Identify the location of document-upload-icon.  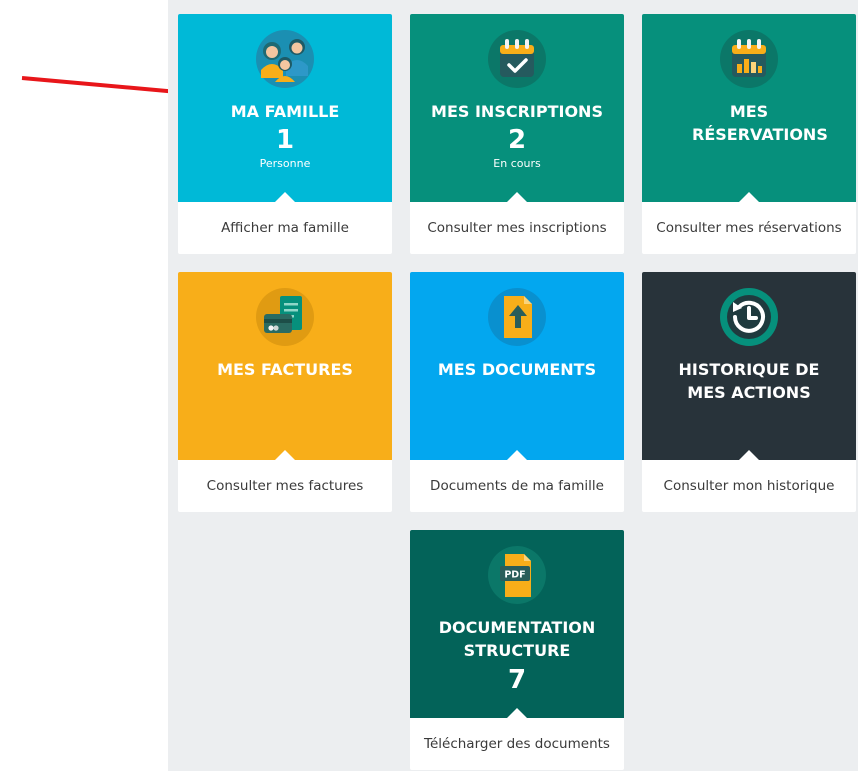
(517, 317).